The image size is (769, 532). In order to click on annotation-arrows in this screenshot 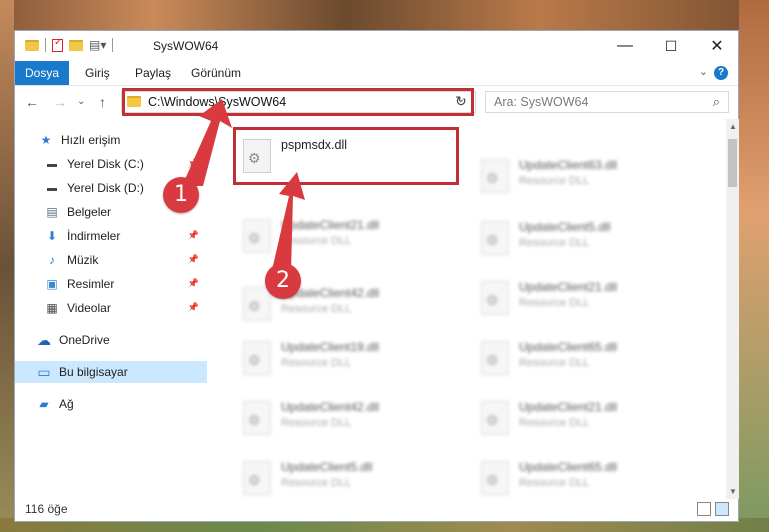, I will do `click(243, 185)`.